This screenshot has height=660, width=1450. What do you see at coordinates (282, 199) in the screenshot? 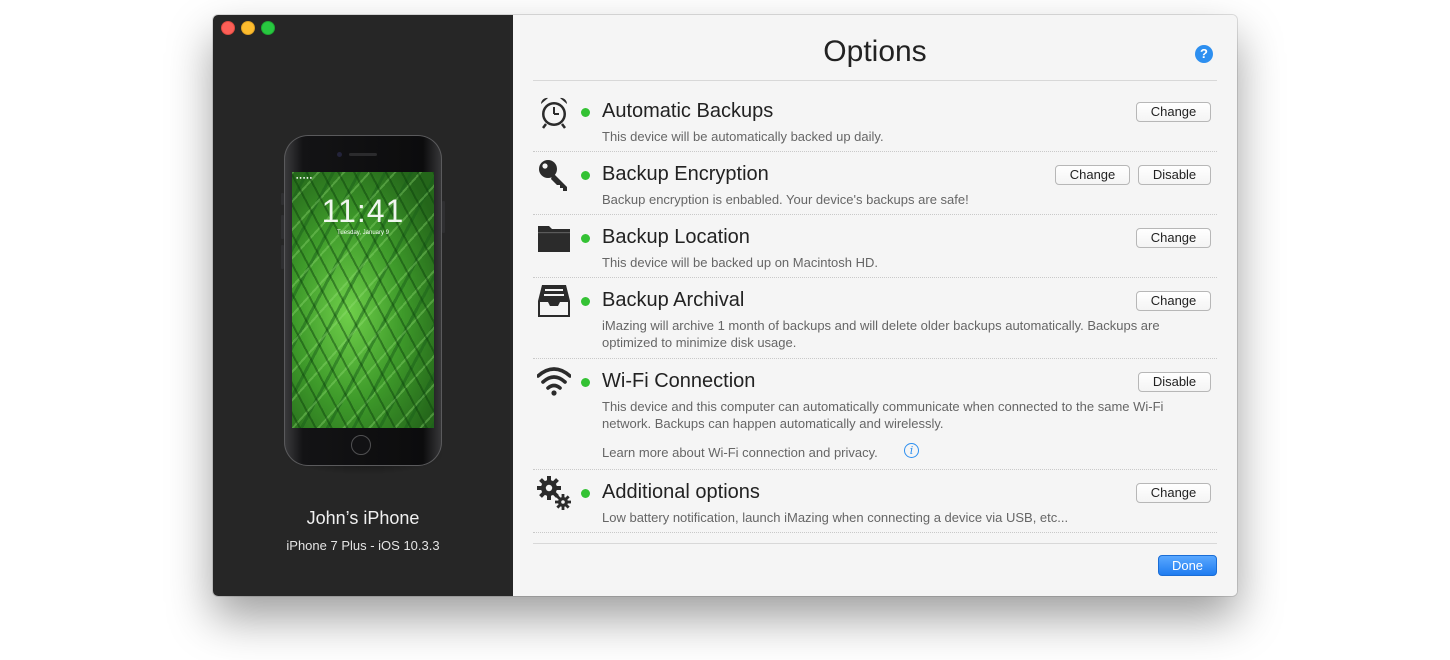
I see `mute-switch` at bounding box center [282, 199].